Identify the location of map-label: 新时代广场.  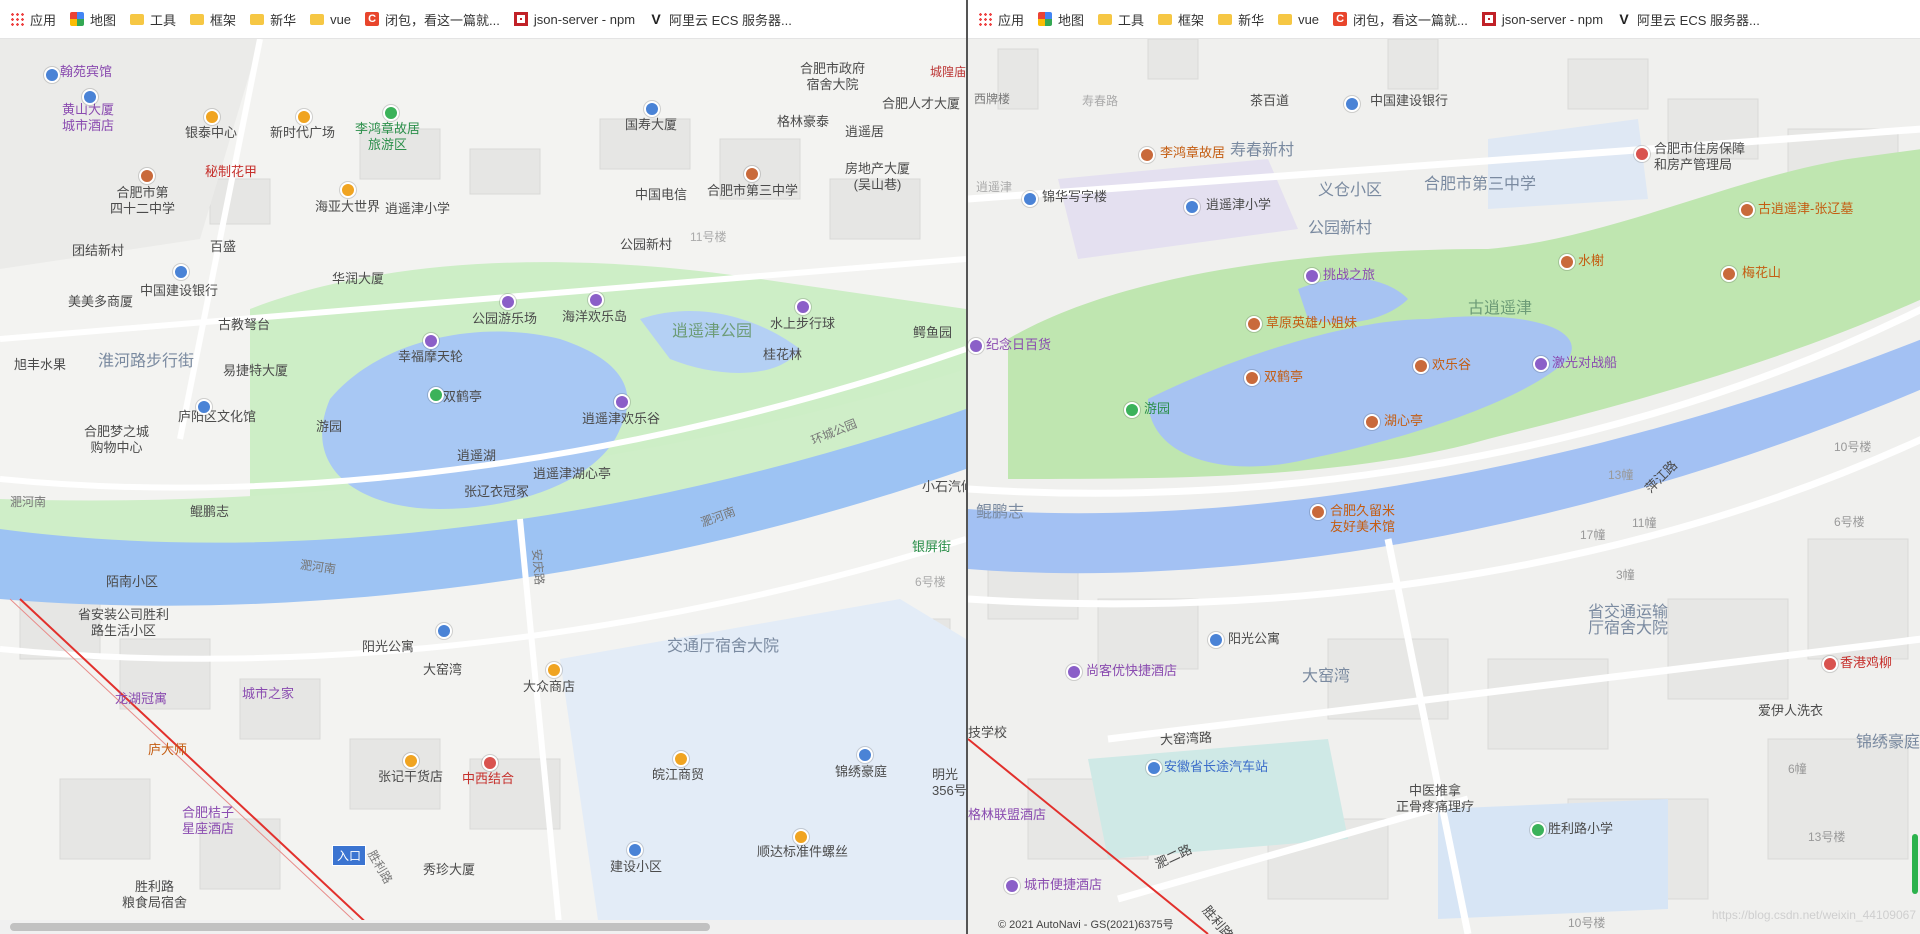
(302, 133).